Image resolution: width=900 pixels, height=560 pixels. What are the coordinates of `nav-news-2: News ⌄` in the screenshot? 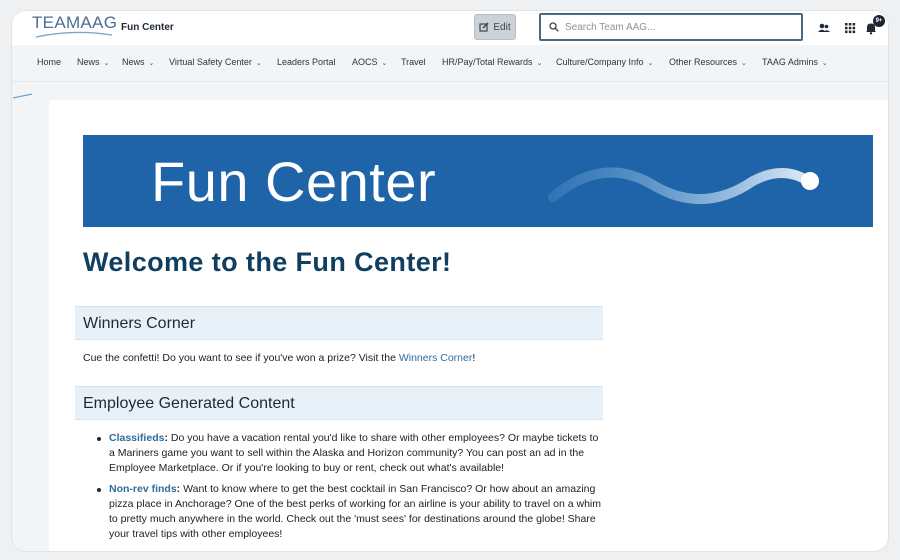 It's located at (138, 62).